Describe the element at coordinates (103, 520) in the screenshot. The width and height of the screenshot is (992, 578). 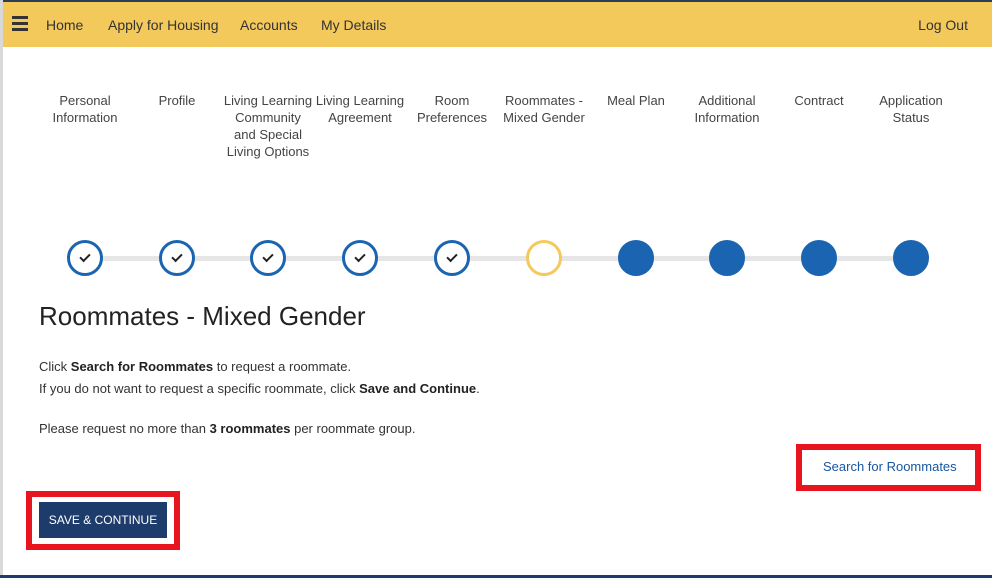
I see `save-and-continue-button: SAVE & CONTINUE` at that location.